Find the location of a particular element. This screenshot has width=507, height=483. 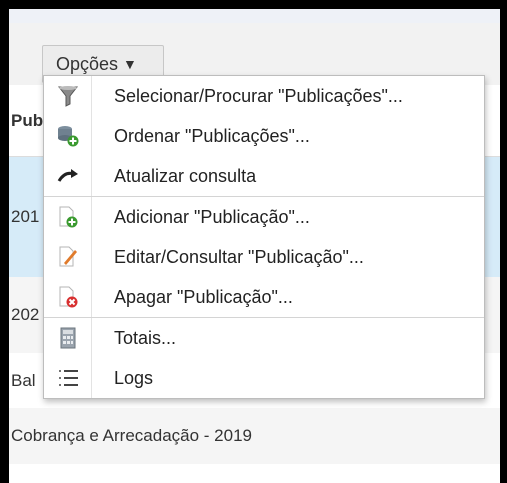

filter-icon is located at coordinates (68, 96).